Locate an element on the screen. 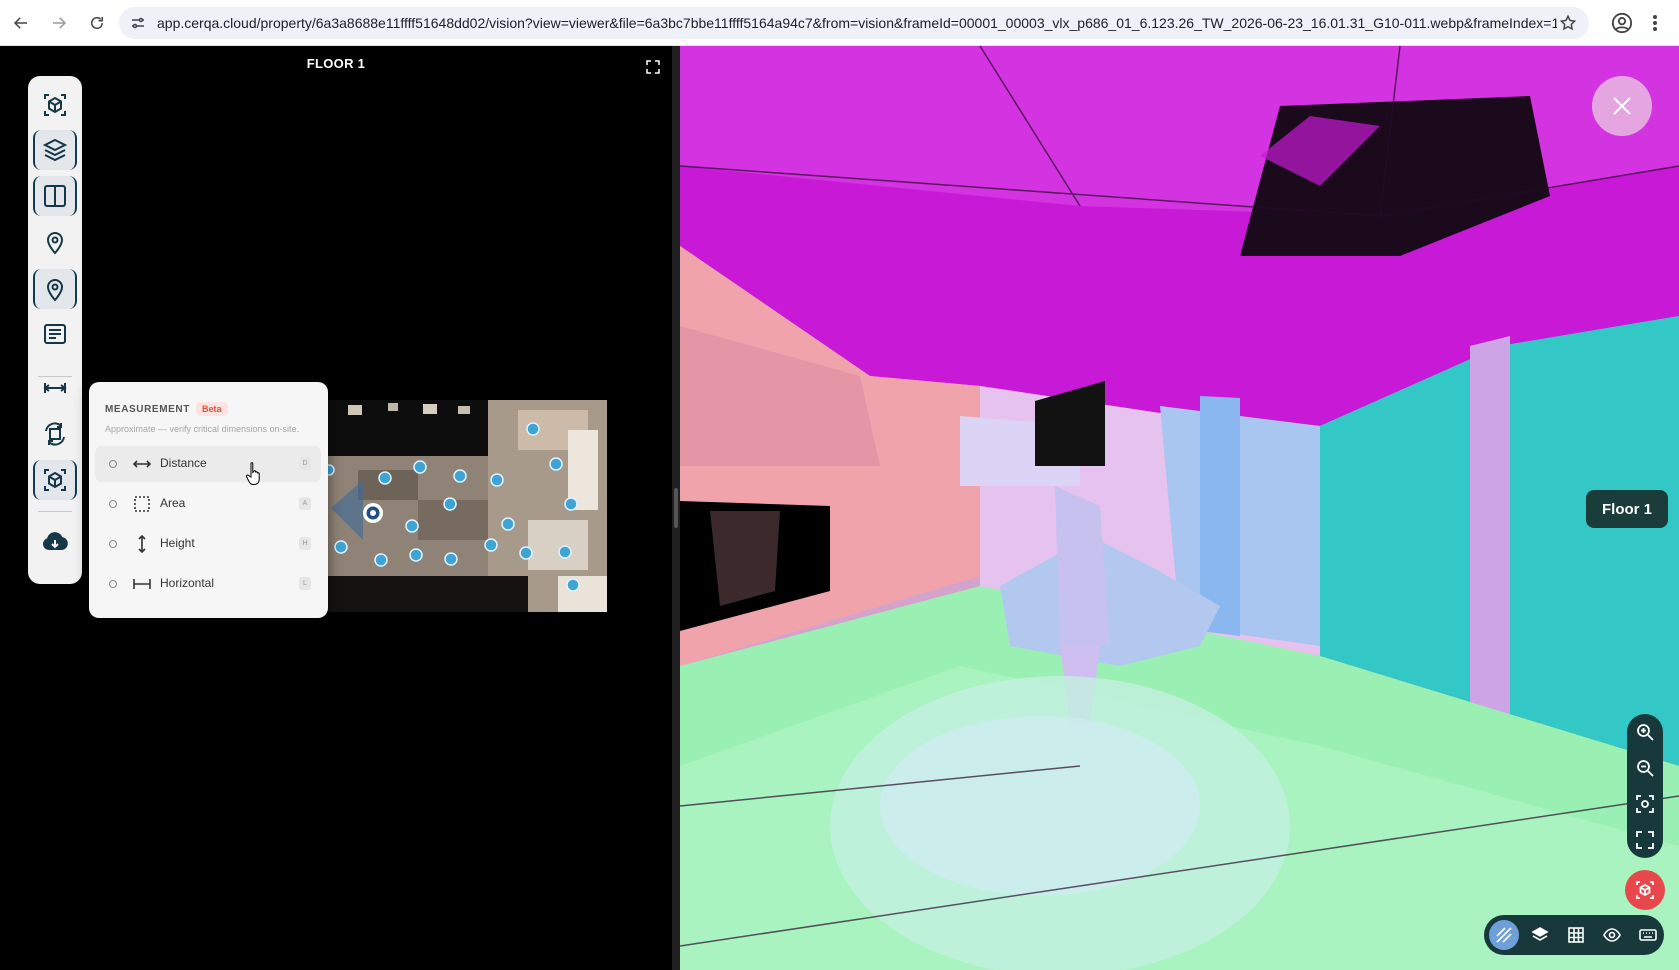 The width and height of the screenshot is (1679, 970). measure-height-option: Height H is located at coordinates (208, 544).